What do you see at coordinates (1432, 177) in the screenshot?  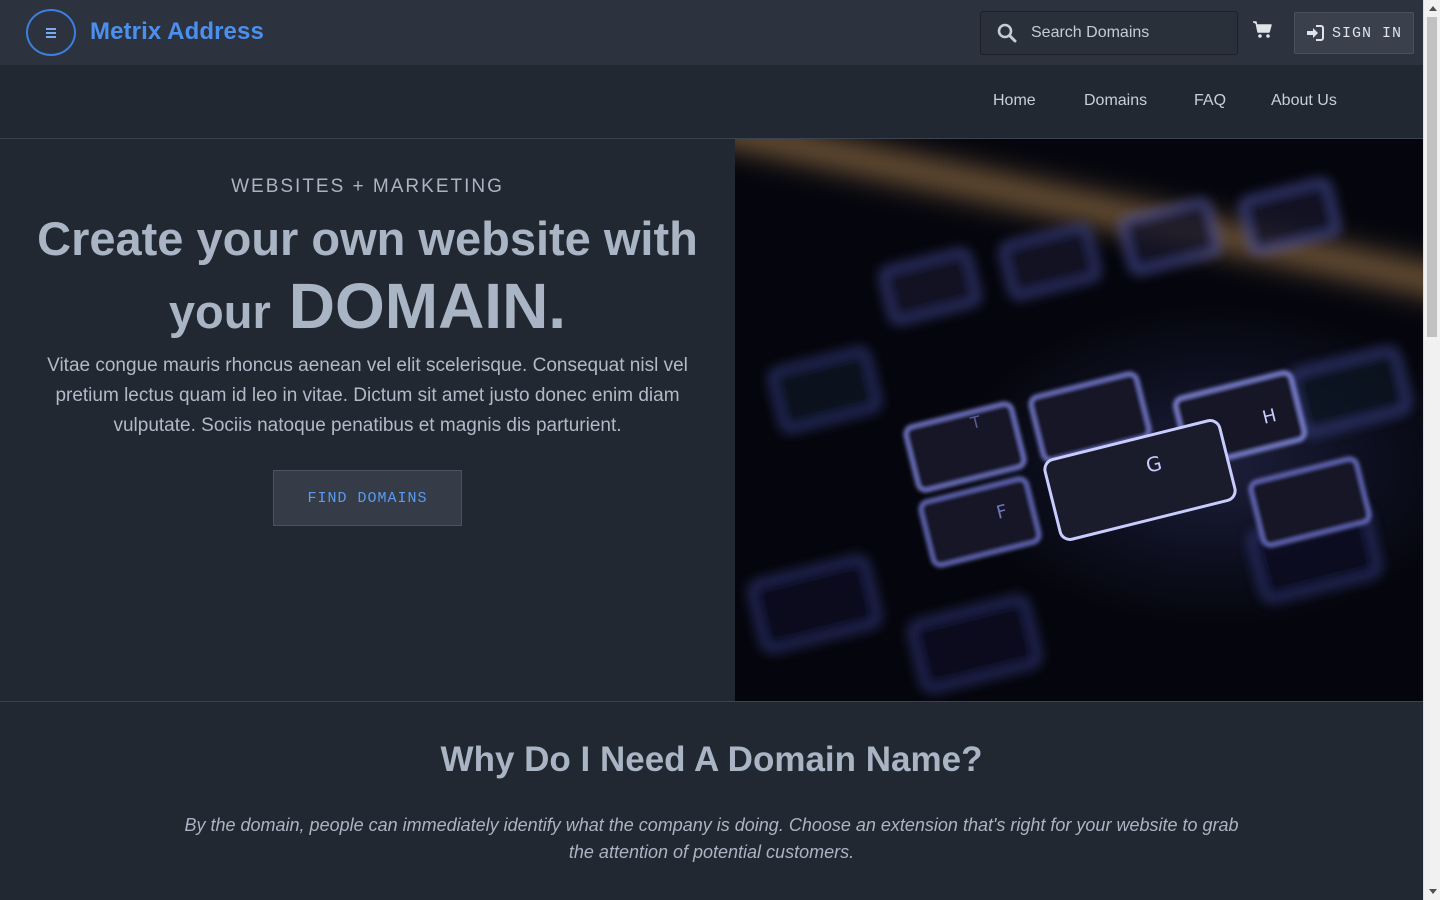 I see `scrollbar-thumb` at bounding box center [1432, 177].